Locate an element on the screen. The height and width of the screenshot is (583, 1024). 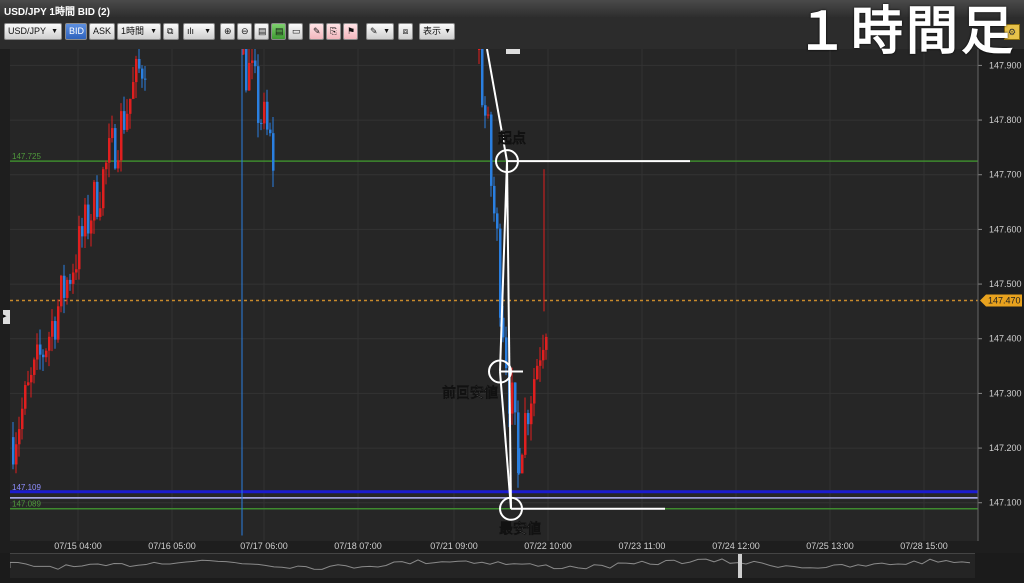
y-tick-label: 147.300 is located at coordinates (1005, 393).